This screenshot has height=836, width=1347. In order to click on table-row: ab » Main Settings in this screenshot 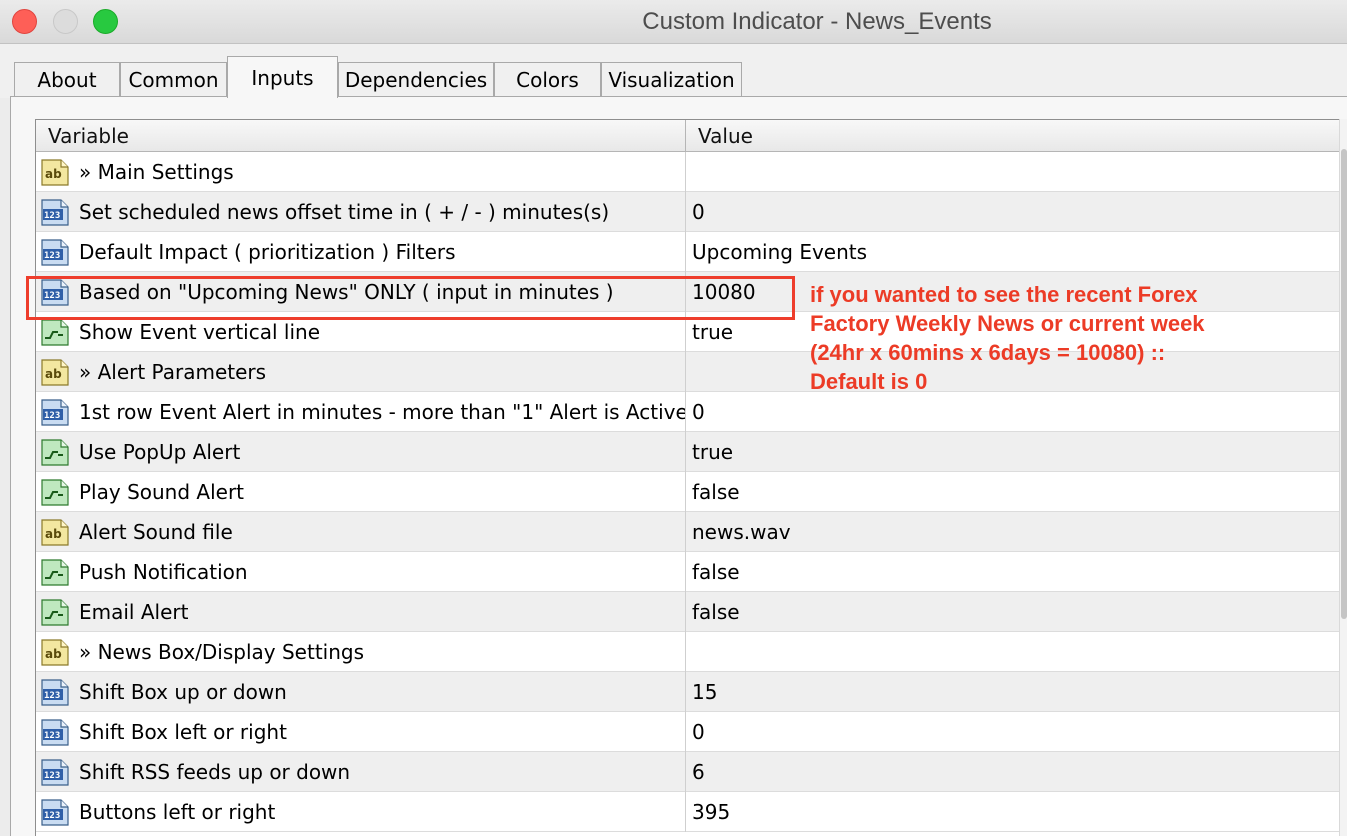, I will do `click(688, 172)`.